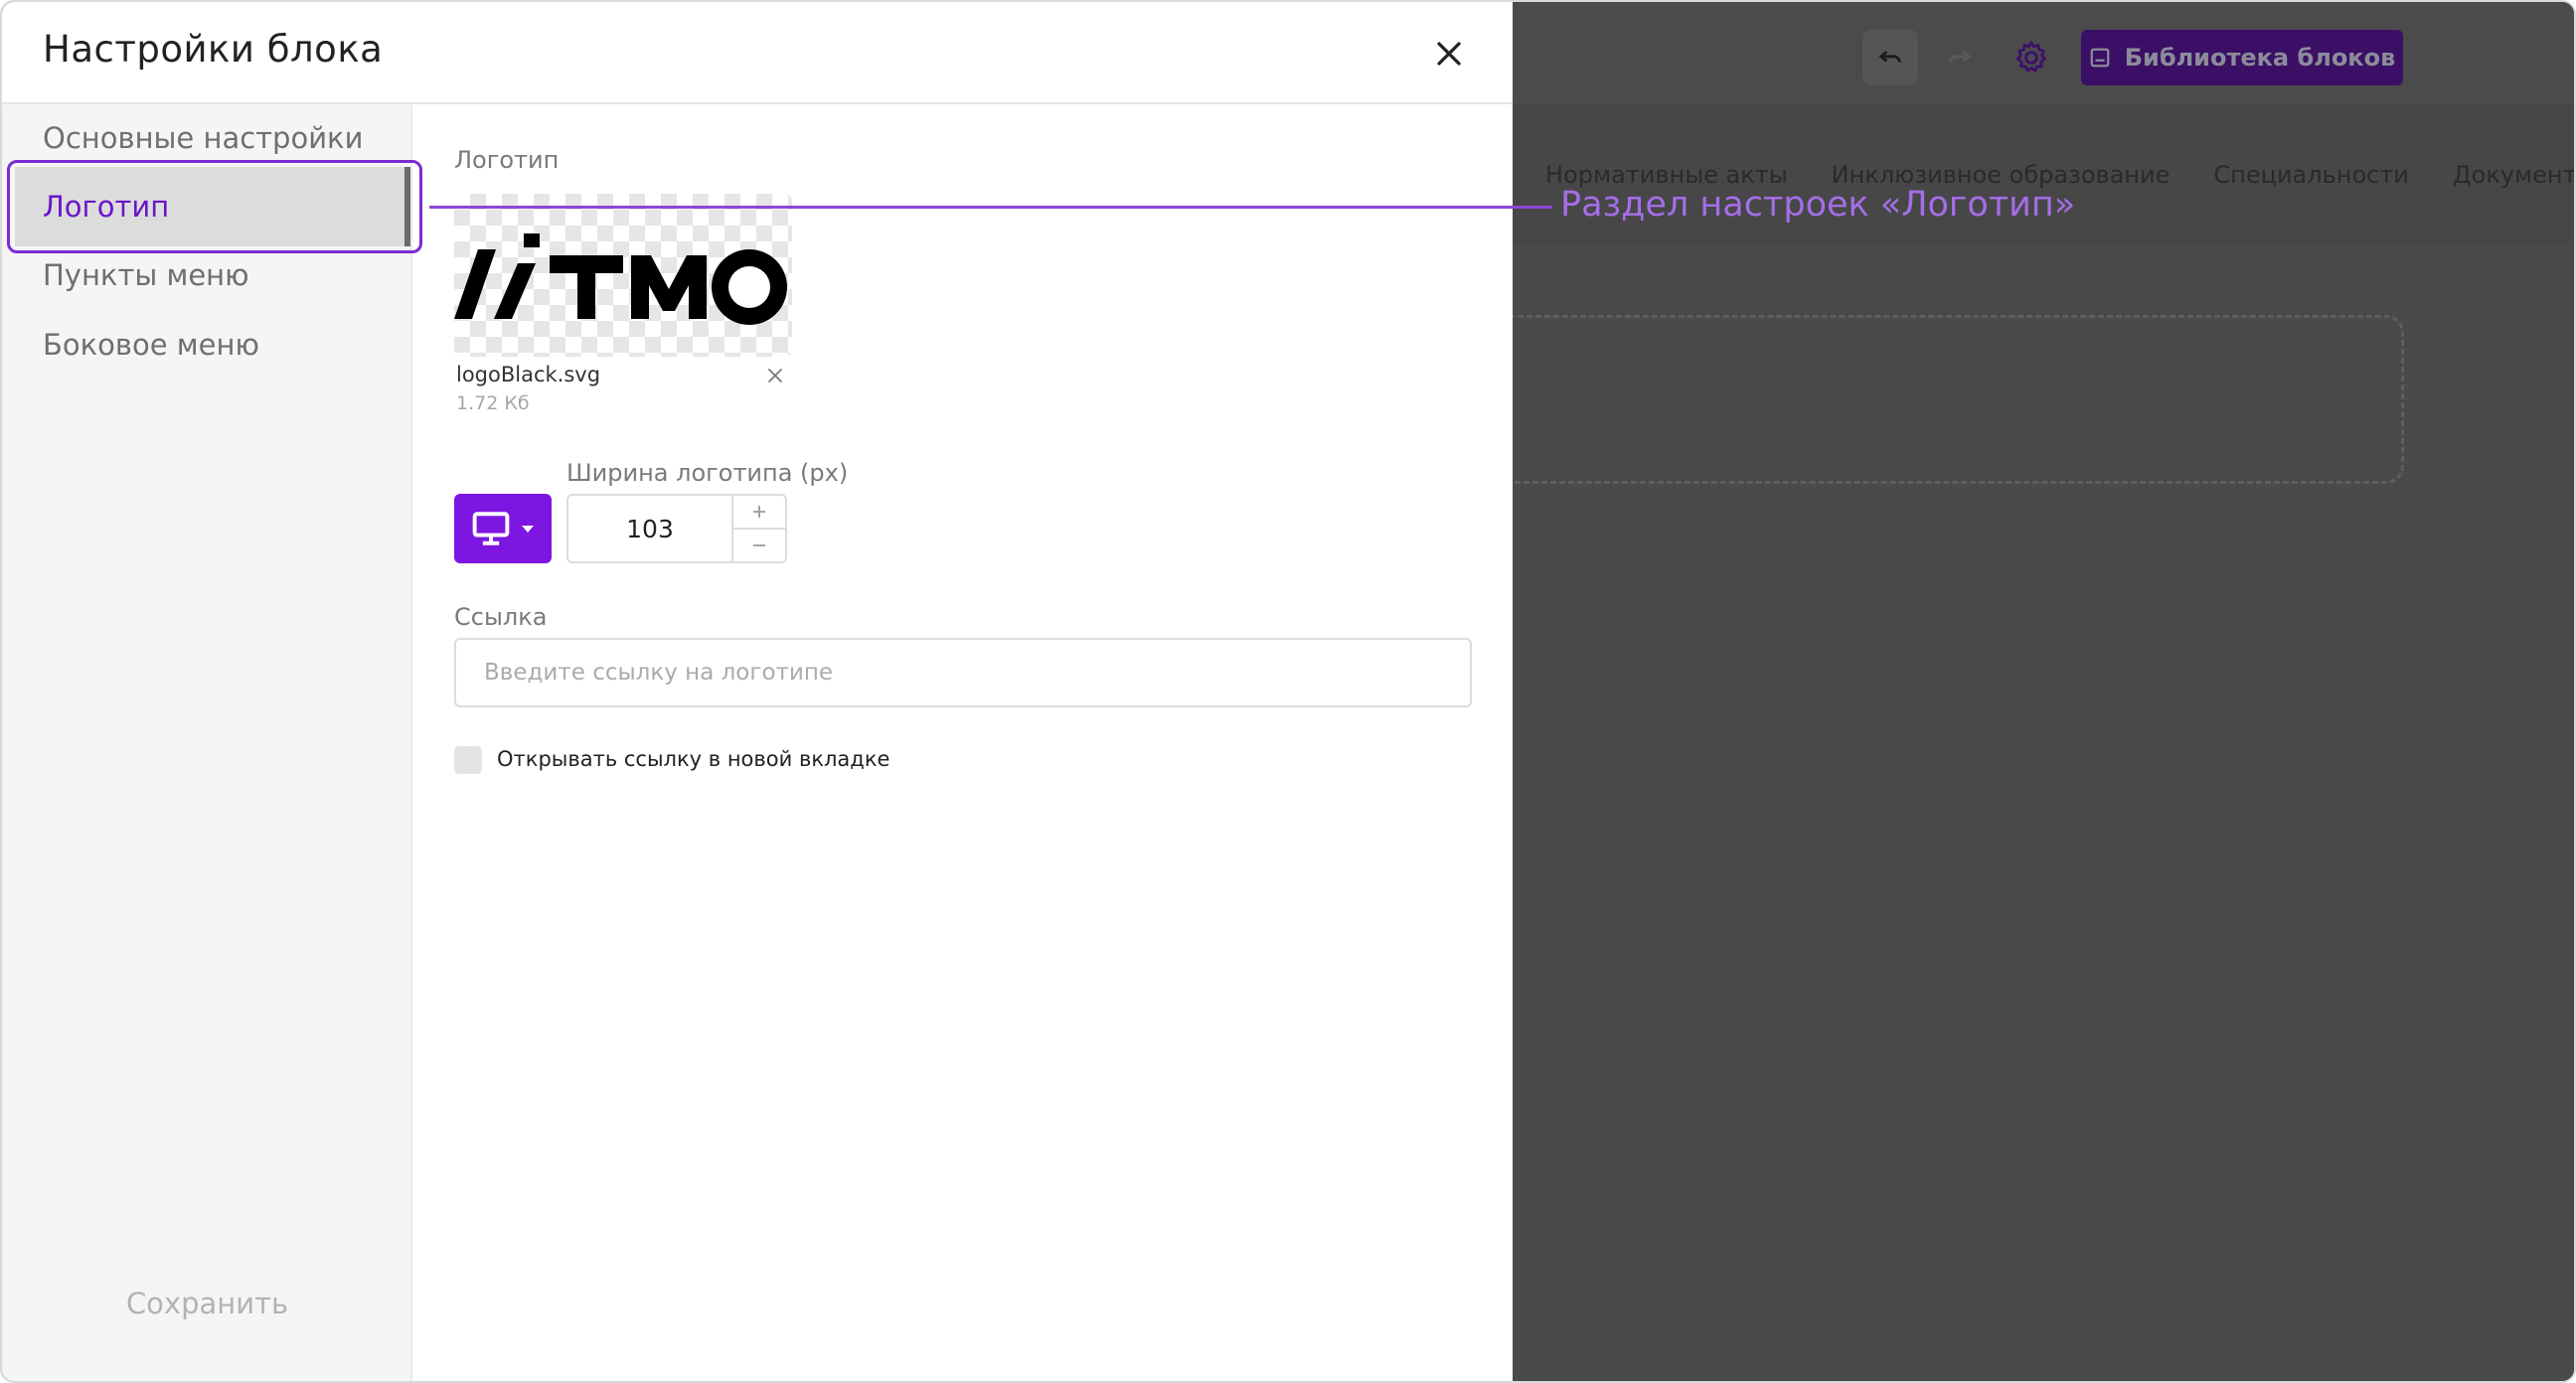 The height and width of the screenshot is (1383, 2576). What do you see at coordinates (650, 528) in the screenshot?
I see `logo-width-value: 103` at bounding box center [650, 528].